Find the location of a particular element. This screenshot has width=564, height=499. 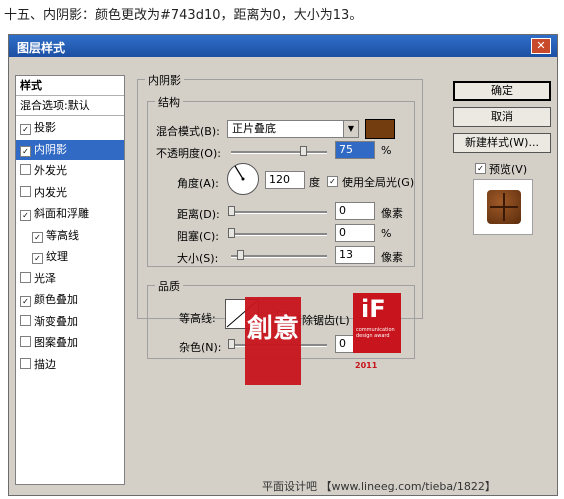

footer-watermark: 平面设计吧 【www.lineeg.com/tieba/1822】 is located at coordinates (379, 486).